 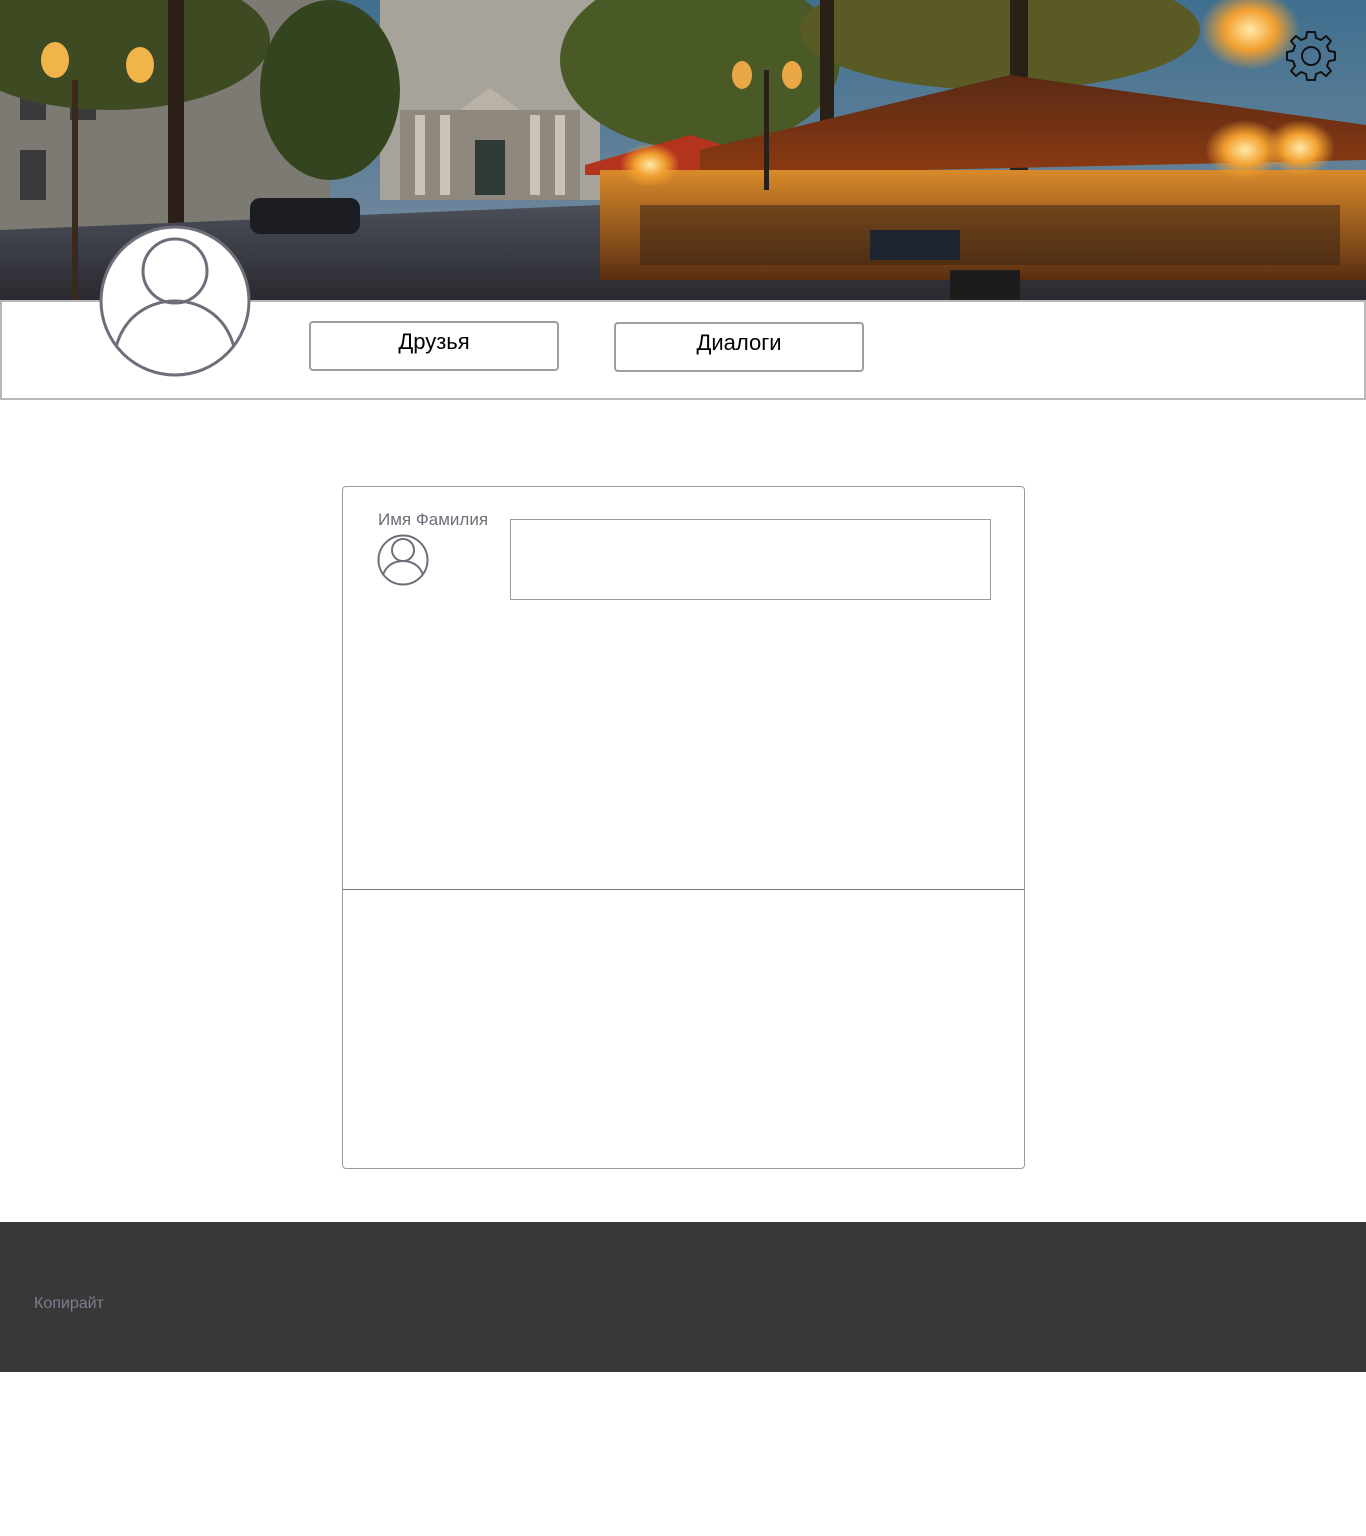 I want to click on friends-button: Друзья, so click(x=434, y=346).